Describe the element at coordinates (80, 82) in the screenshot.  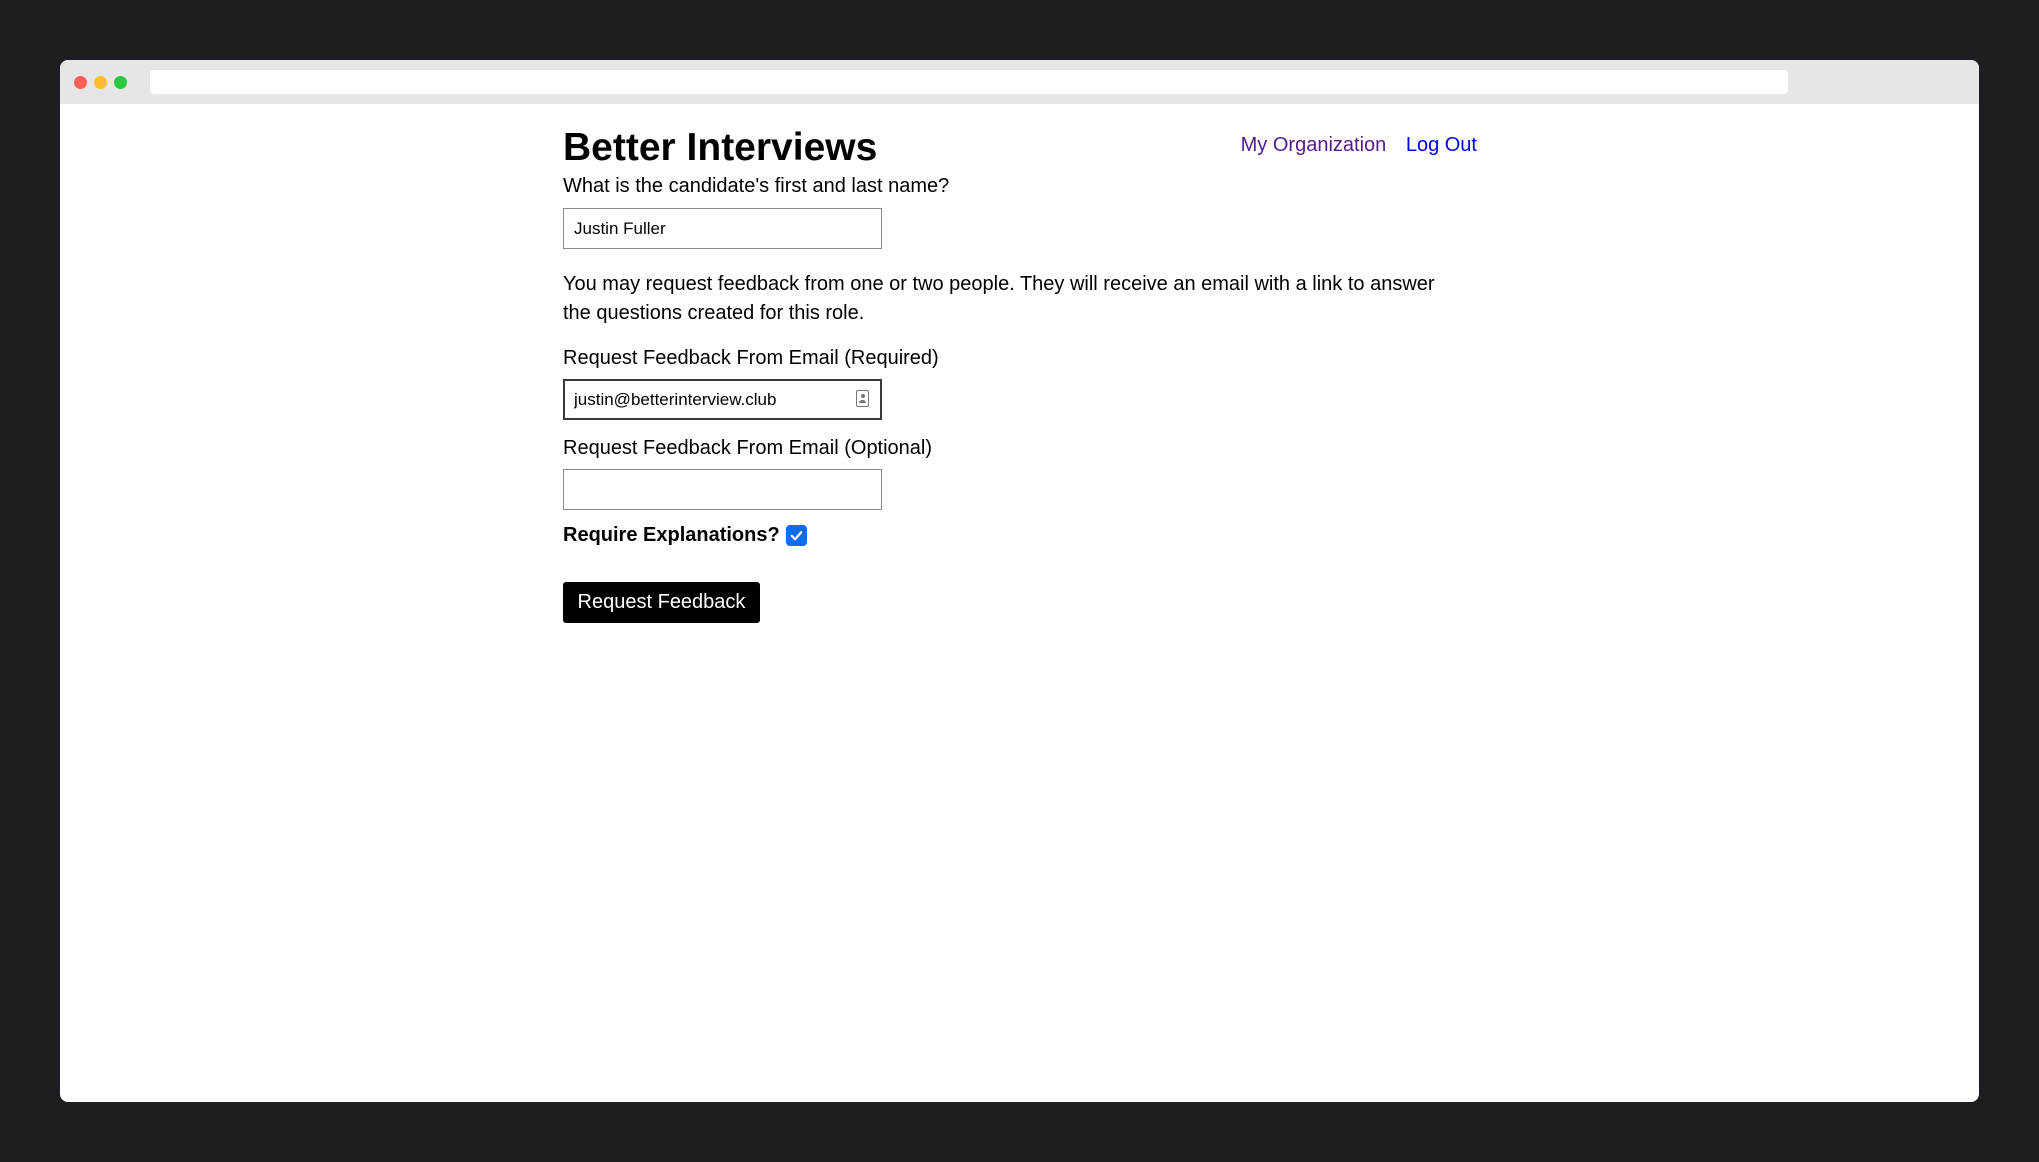
I see `close-window-icon` at that location.